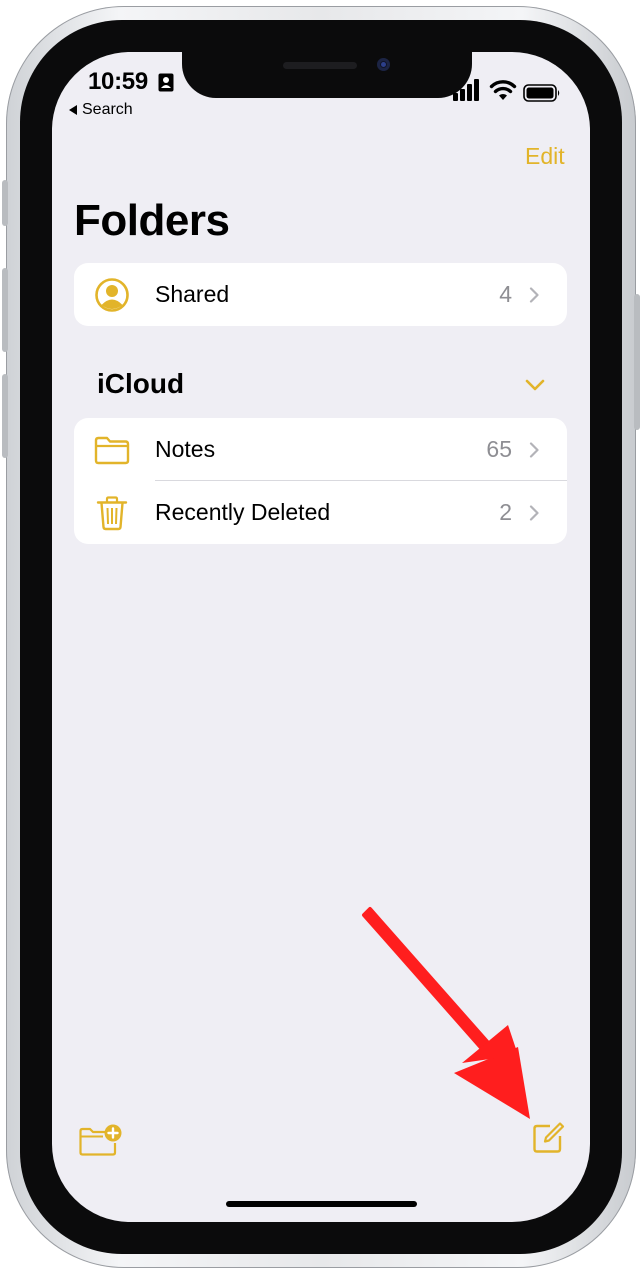  I want to click on new-folder-icon, so click(101, 1140).